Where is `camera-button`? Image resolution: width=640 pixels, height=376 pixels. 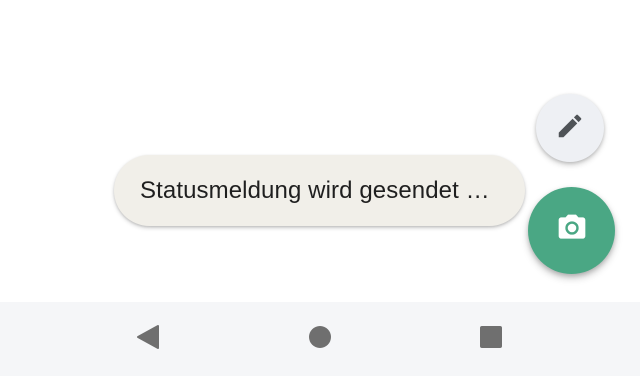
camera-button is located at coordinates (571, 230).